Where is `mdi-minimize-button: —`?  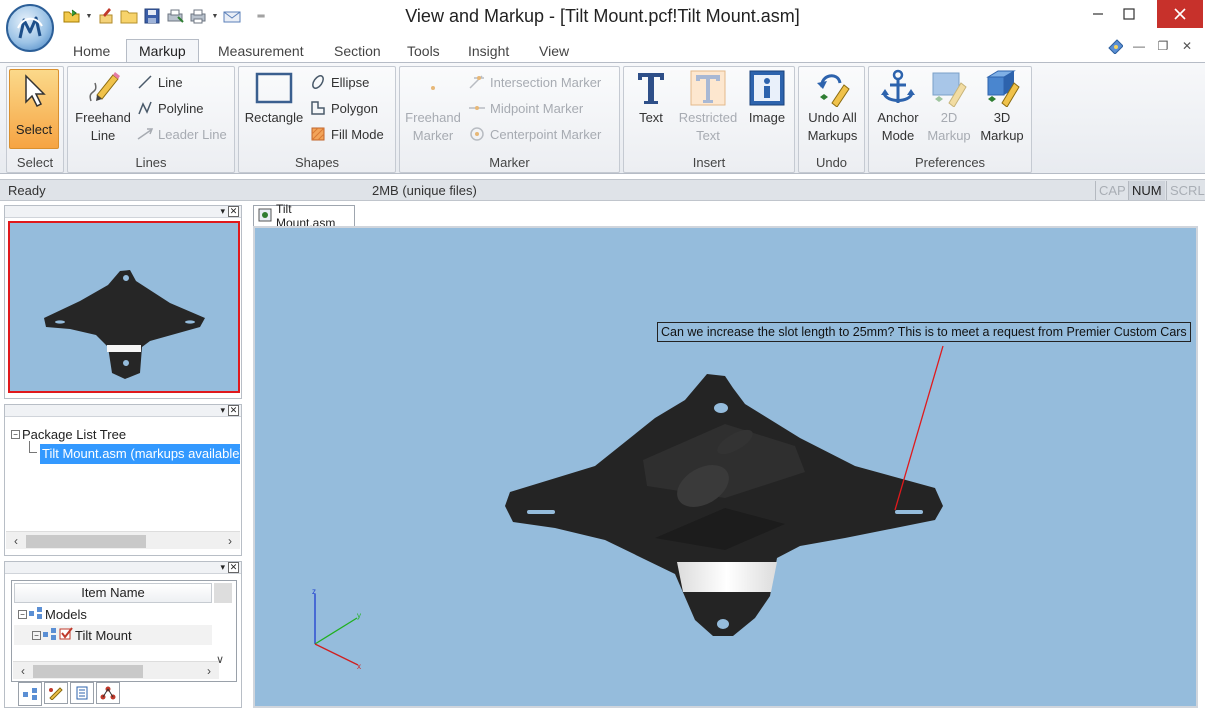
mdi-minimize-button: — is located at coordinates (1139, 46).